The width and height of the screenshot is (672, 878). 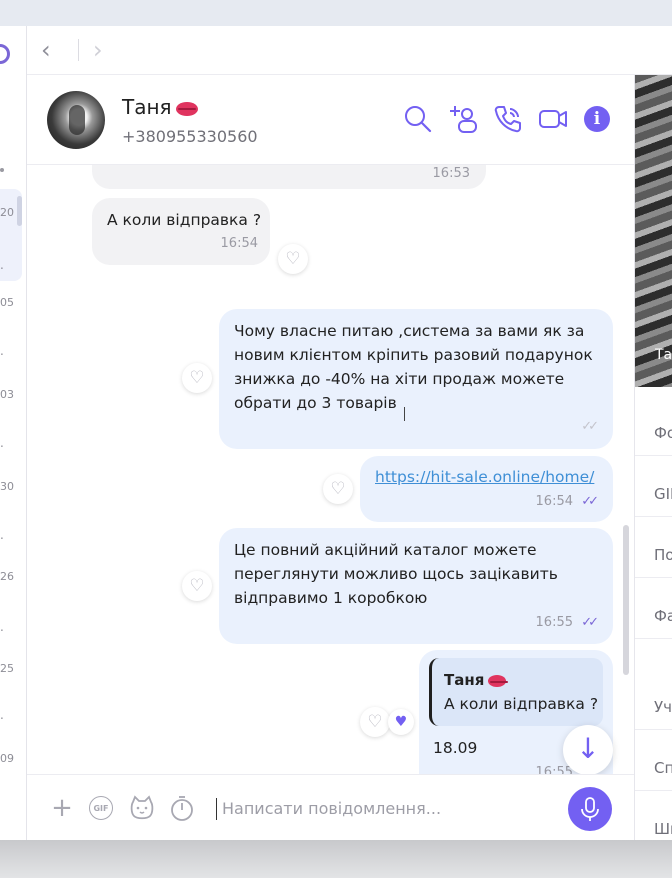 What do you see at coordinates (653, 768) in the screenshot?
I see `panel-item-shared: Спільні` at bounding box center [653, 768].